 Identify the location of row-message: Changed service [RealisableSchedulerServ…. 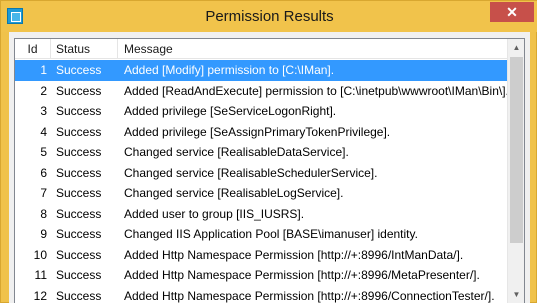
(251, 172).